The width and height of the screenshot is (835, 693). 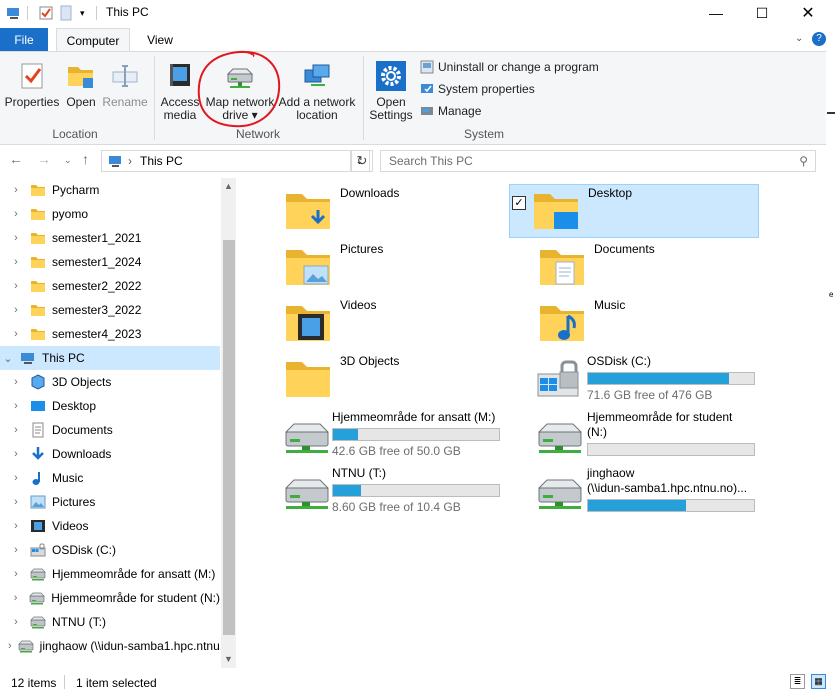 I want to click on rename-button: Rename, so click(x=125, y=84).